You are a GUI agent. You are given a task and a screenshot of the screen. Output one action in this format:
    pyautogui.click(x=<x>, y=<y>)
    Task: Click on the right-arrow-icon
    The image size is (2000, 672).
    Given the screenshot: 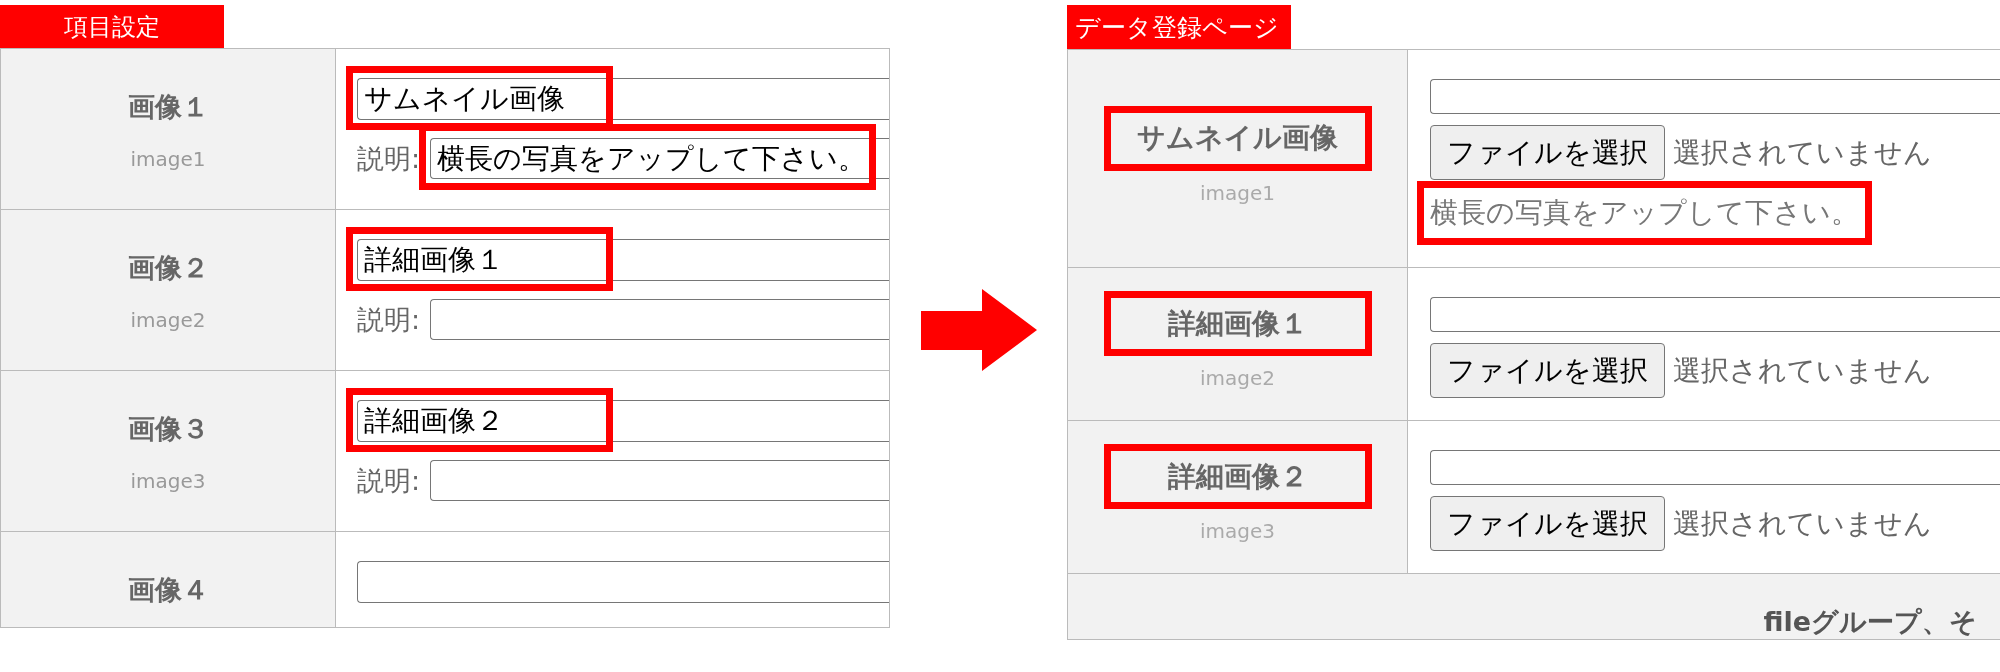 What is the action you would take?
    pyautogui.click(x=978, y=330)
    